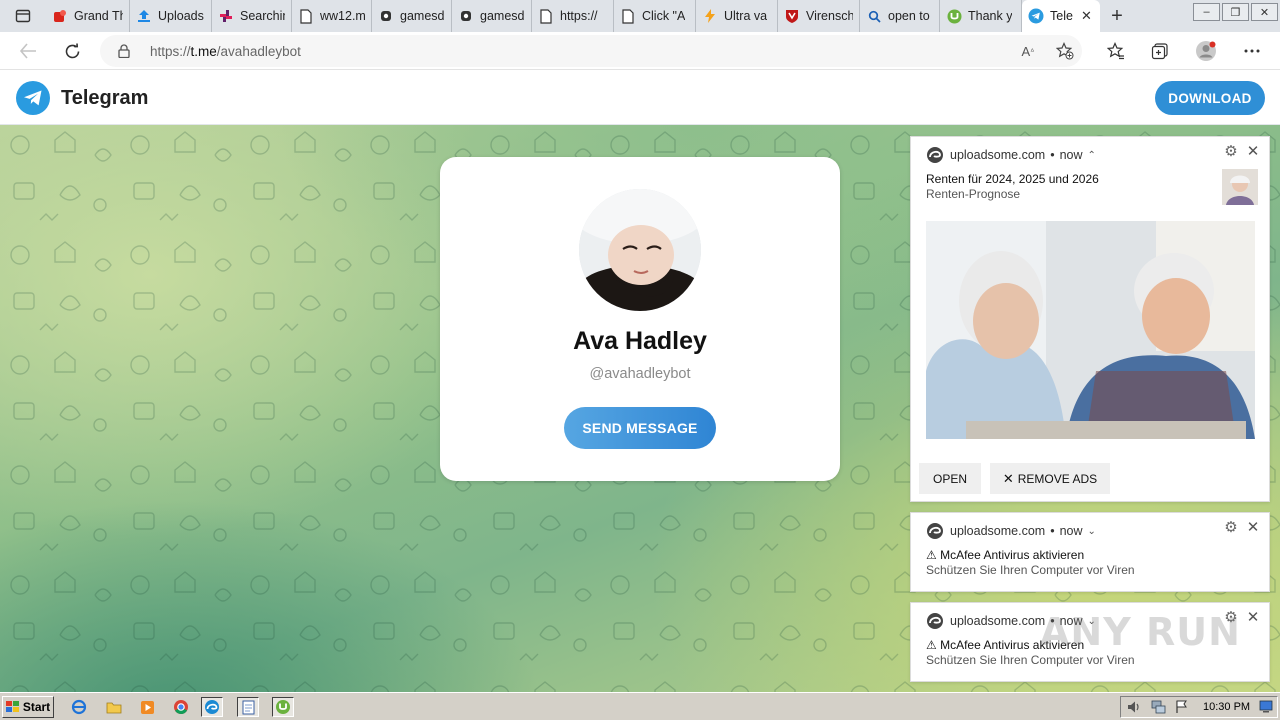 This screenshot has width=1280, height=720. I want to click on download-button: DOWNLOAD, so click(1210, 98).